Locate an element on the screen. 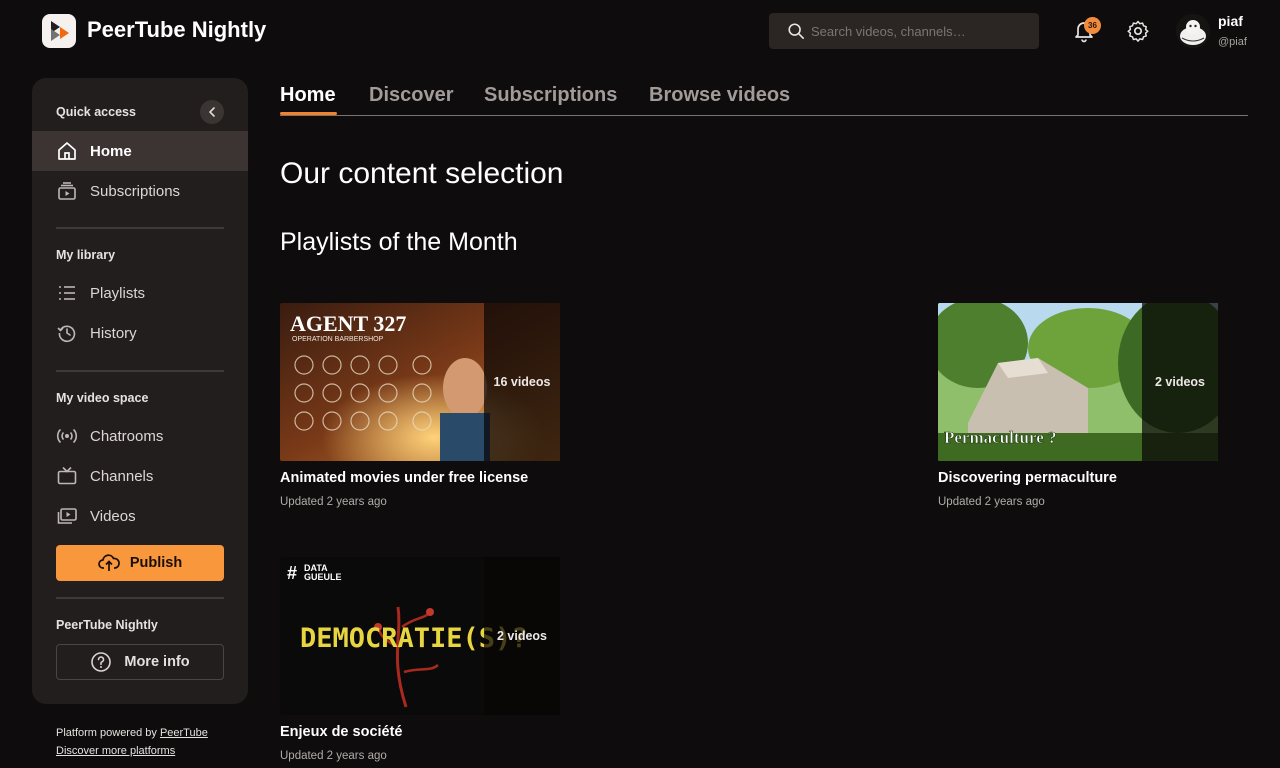 The image size is (1280, 768). sidebar-item-chatrooms: Chatrooms is located at coordinates (140, 436).